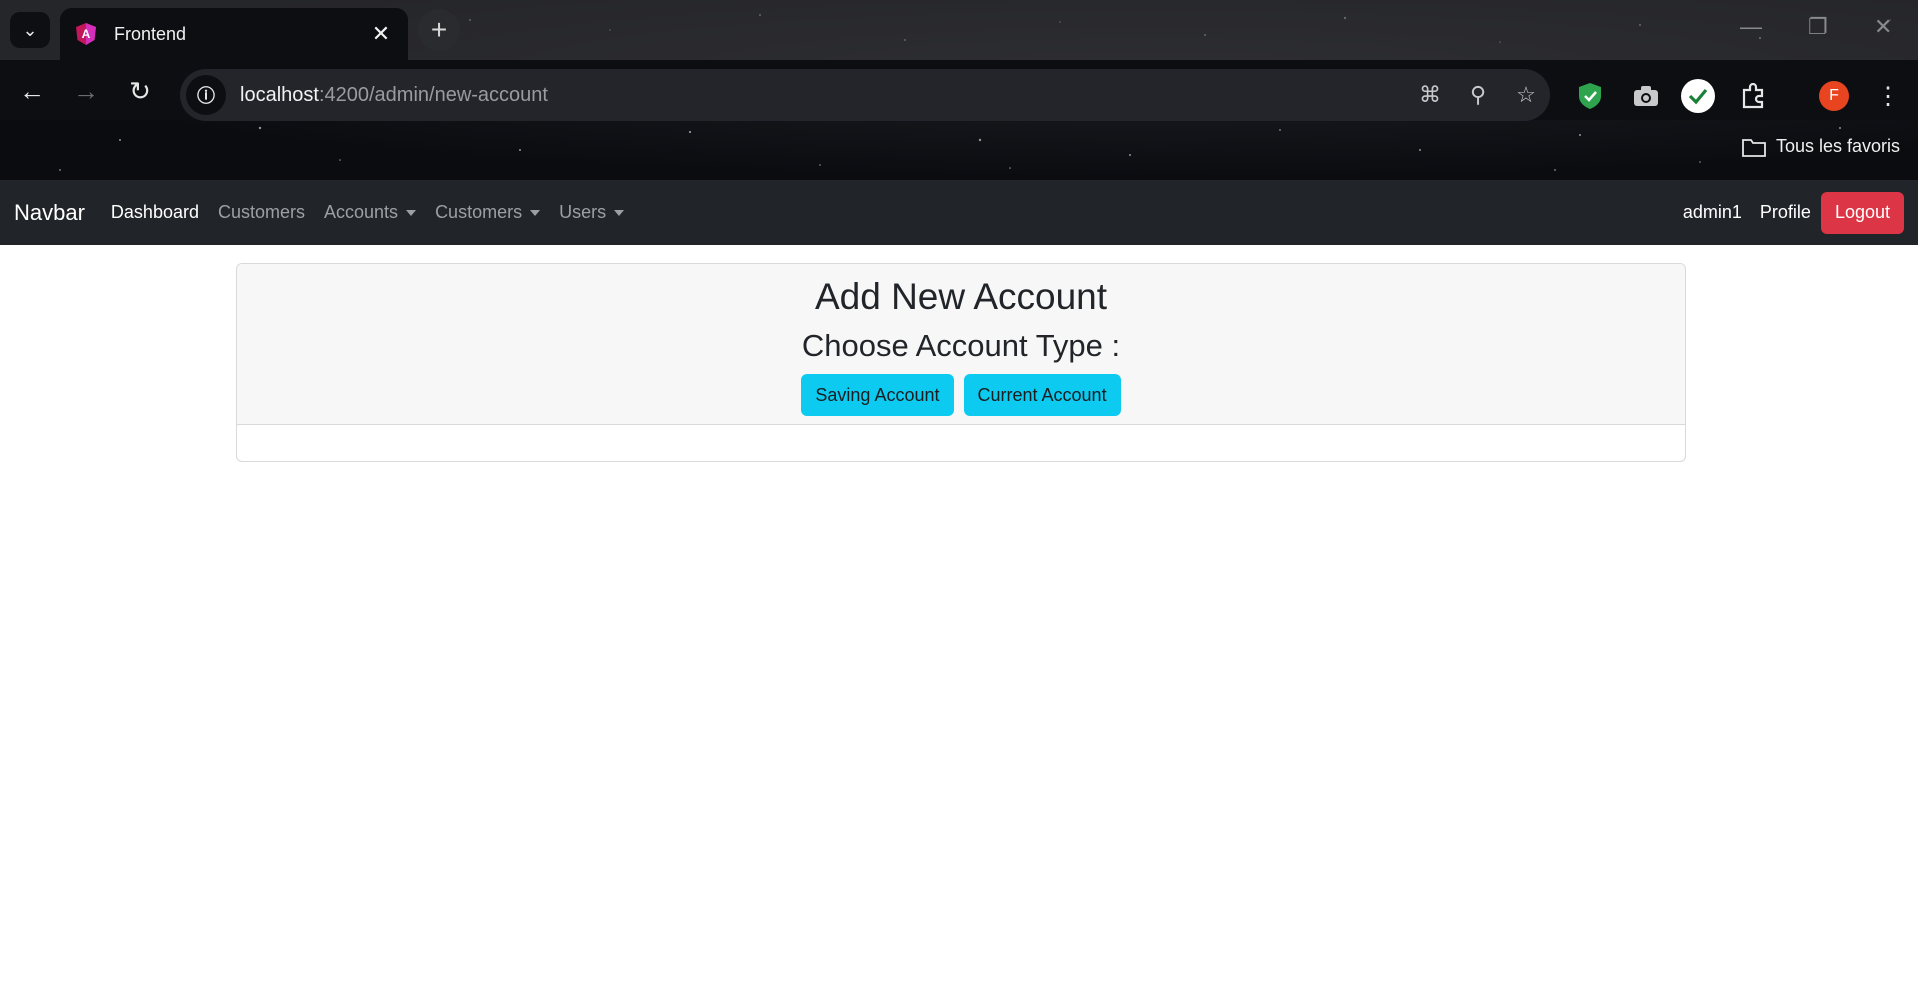  I want to click on zoom-out-icon: ⚲, so click(1478, 95).